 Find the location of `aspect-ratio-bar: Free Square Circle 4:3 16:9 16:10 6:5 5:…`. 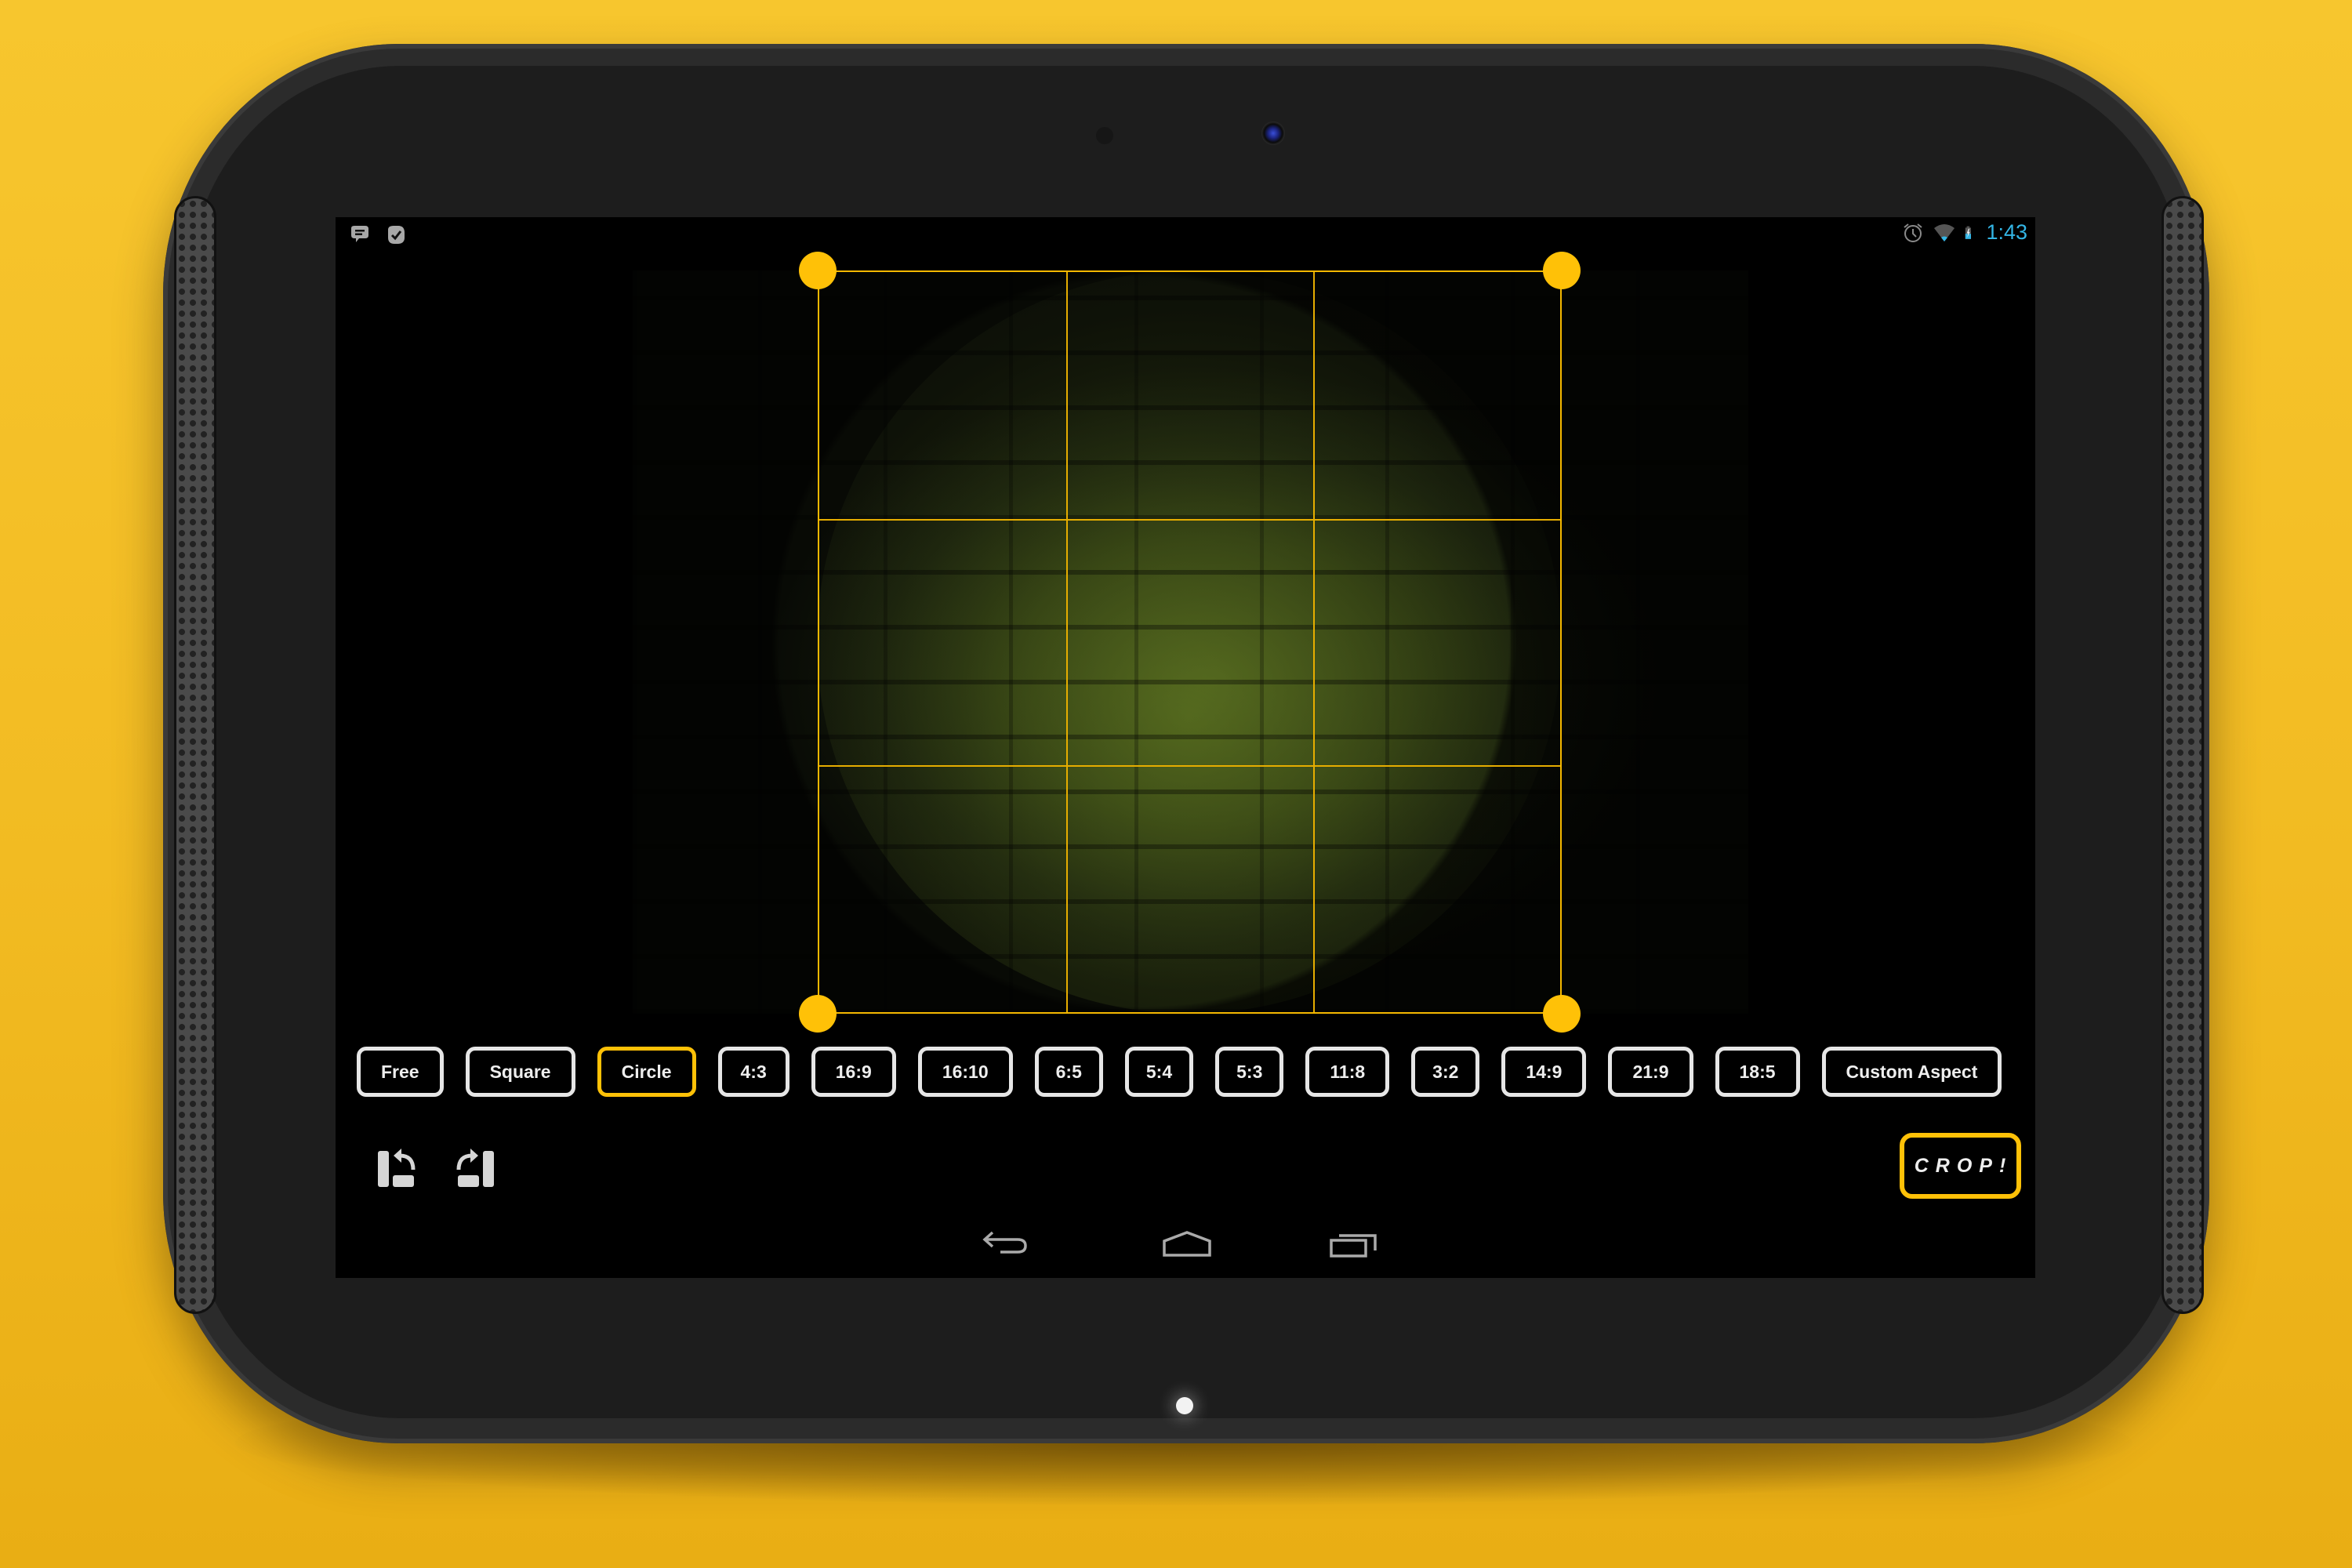

aspect-ratio-bar: Free Square Circle 4:3 16:9 16:10 6:5 5:… is located at coordinates (1179, 1072).